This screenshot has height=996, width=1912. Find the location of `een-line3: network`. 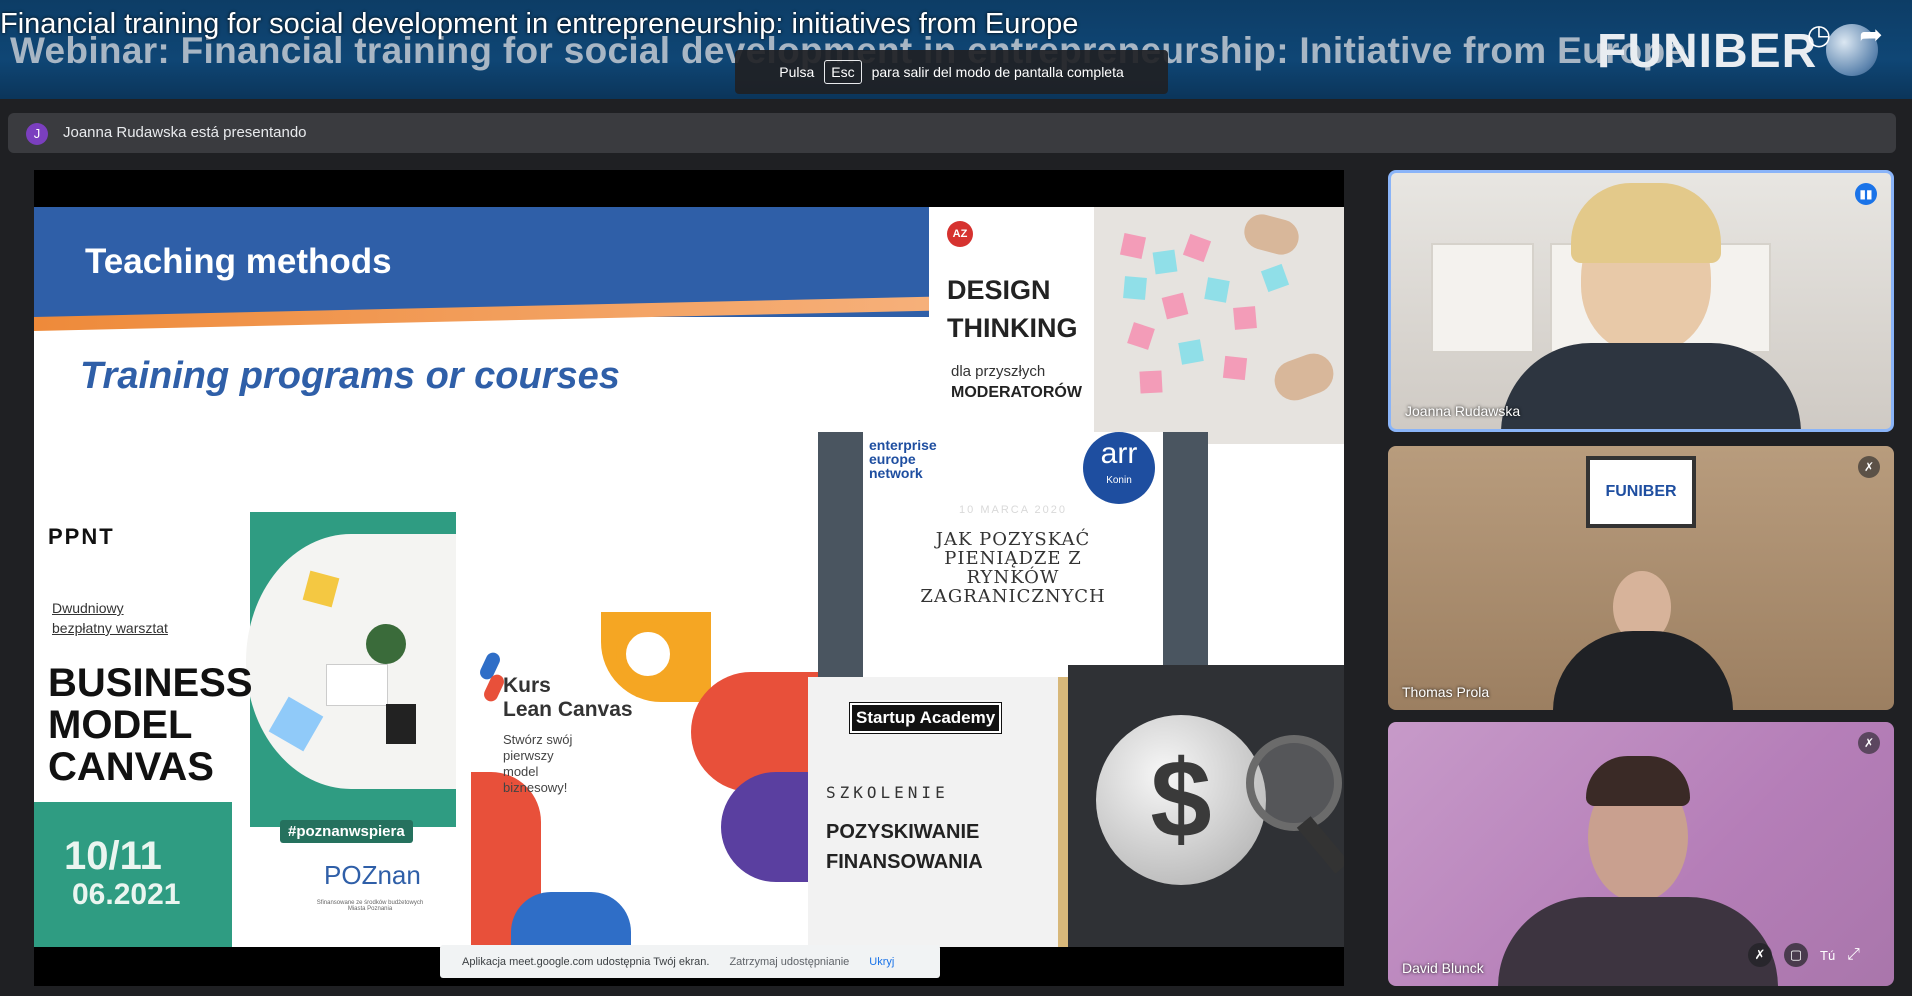

een-line3: network is located at coordinates (896, 473).